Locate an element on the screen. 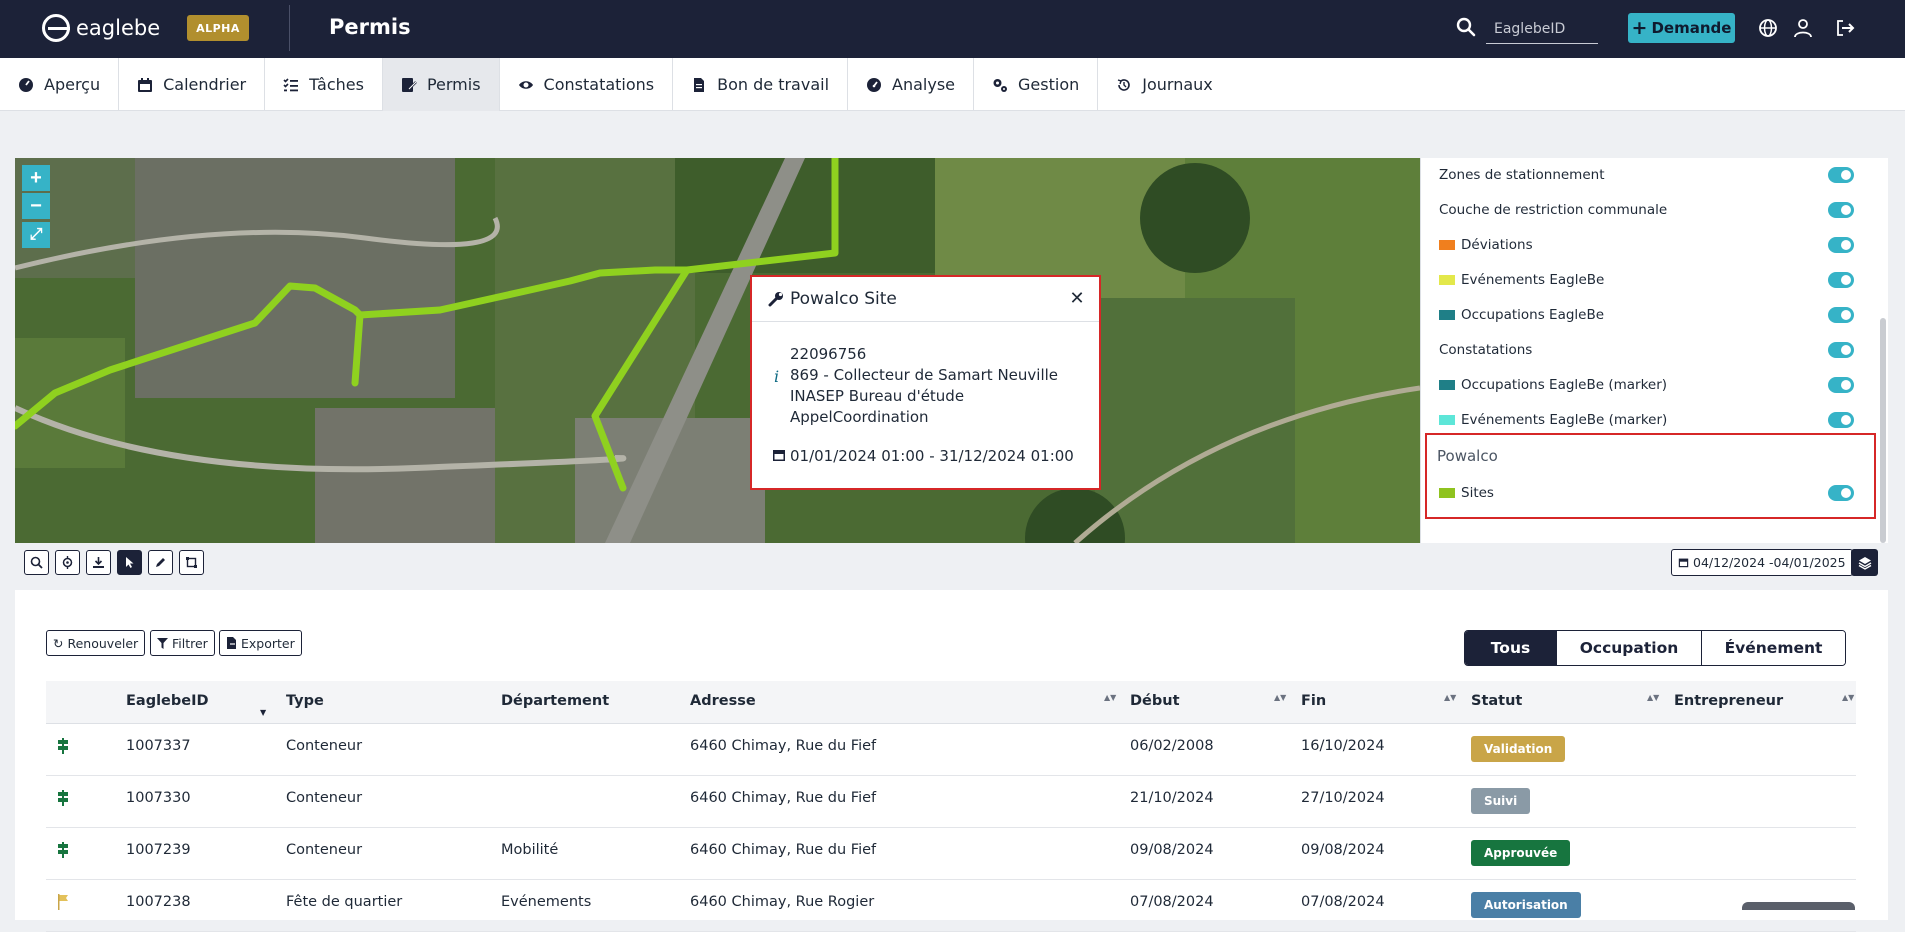 This screenshot has height=932, width=1905. cell-id: 1007238 is located at coordinates (158, 902).